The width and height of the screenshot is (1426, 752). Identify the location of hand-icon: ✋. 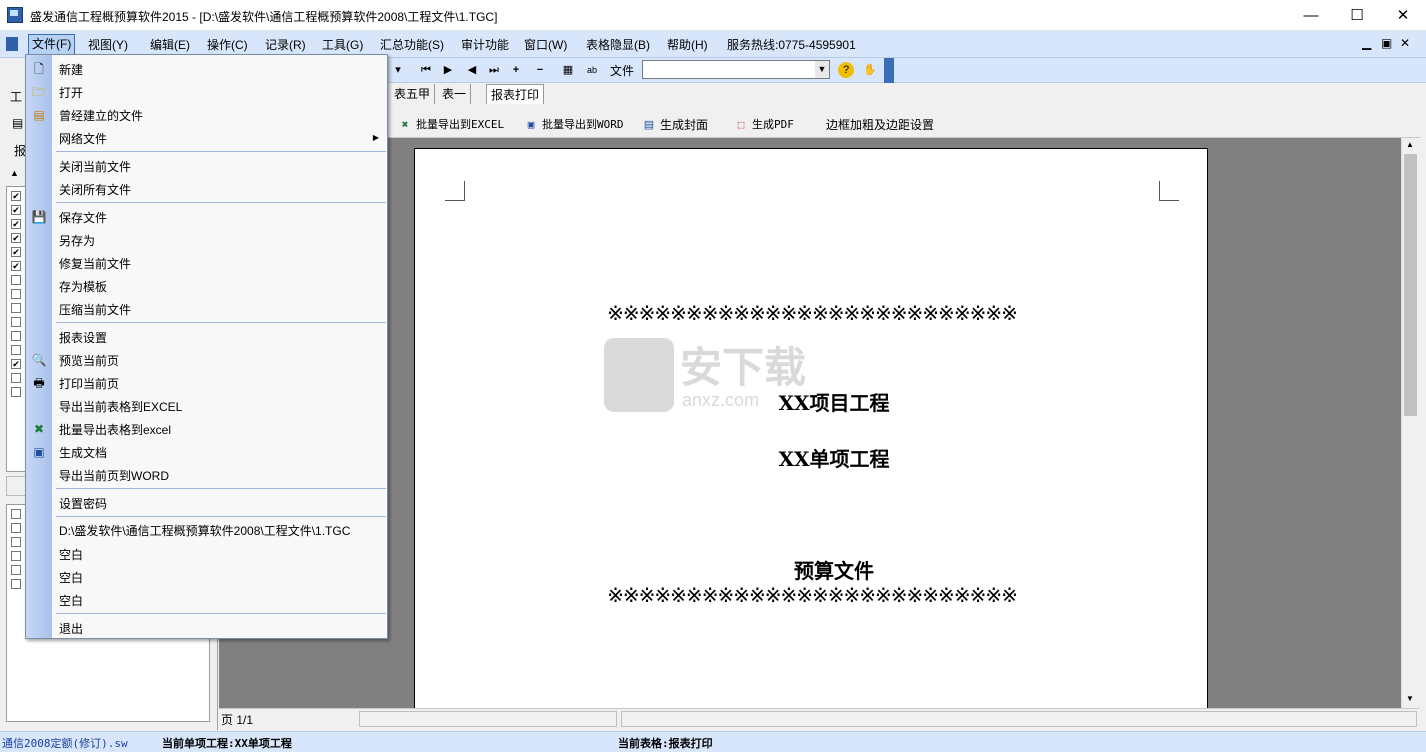
(870, 70).